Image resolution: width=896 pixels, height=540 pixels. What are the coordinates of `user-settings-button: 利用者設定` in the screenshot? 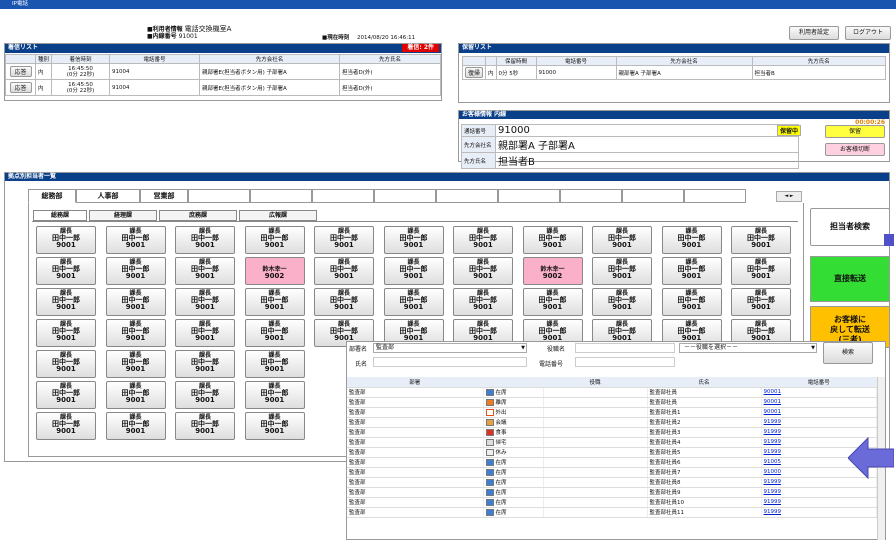 It's located at (814, 33).